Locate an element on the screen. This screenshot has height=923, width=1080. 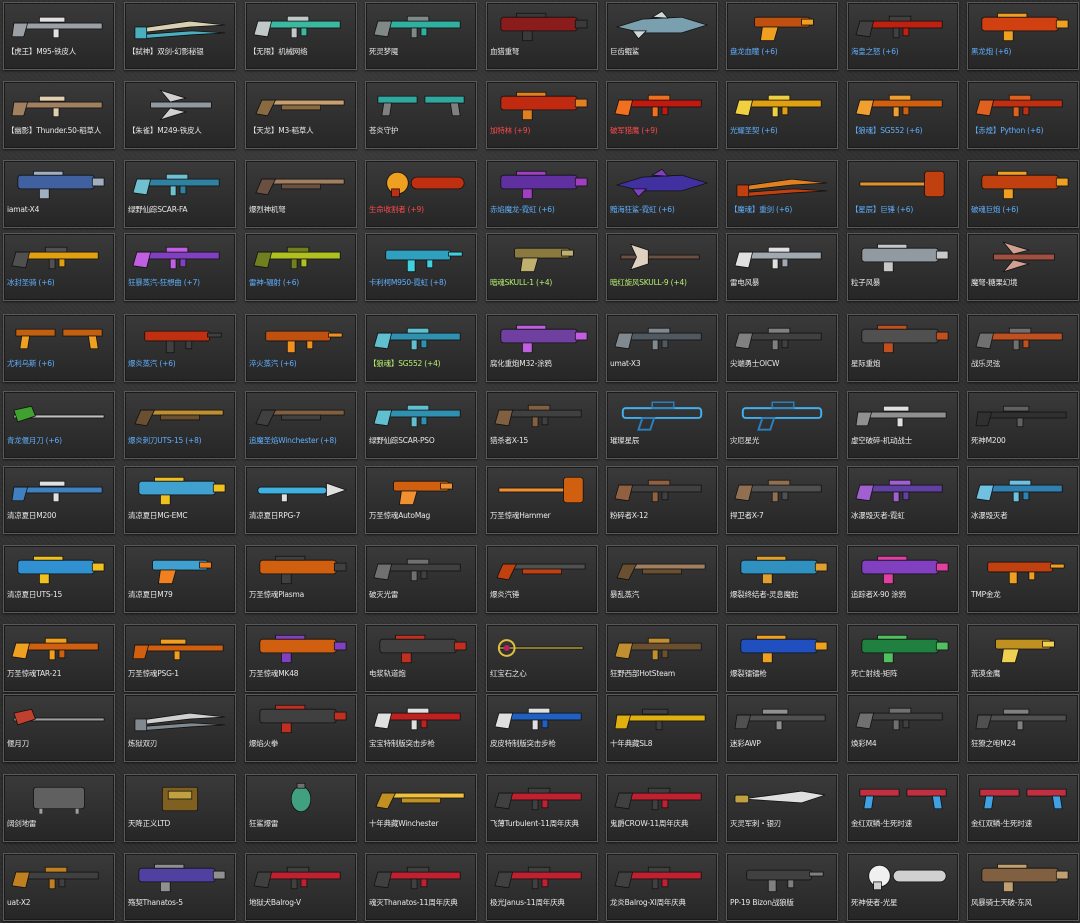
weapon-card: 死亡射线-矩阵 is located at coordinates (903, 658).